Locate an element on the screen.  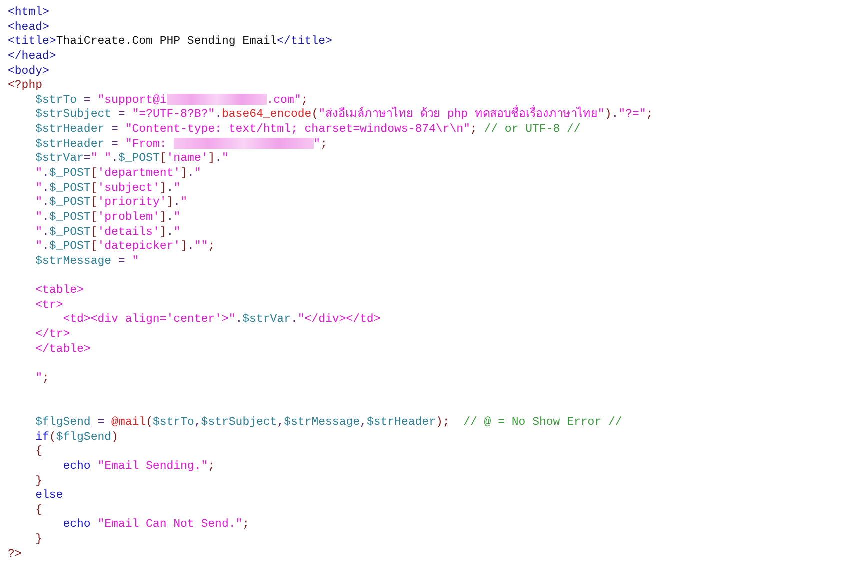
code-line: $strTo = "support@i .com"; is located at coordinates (171, 101).